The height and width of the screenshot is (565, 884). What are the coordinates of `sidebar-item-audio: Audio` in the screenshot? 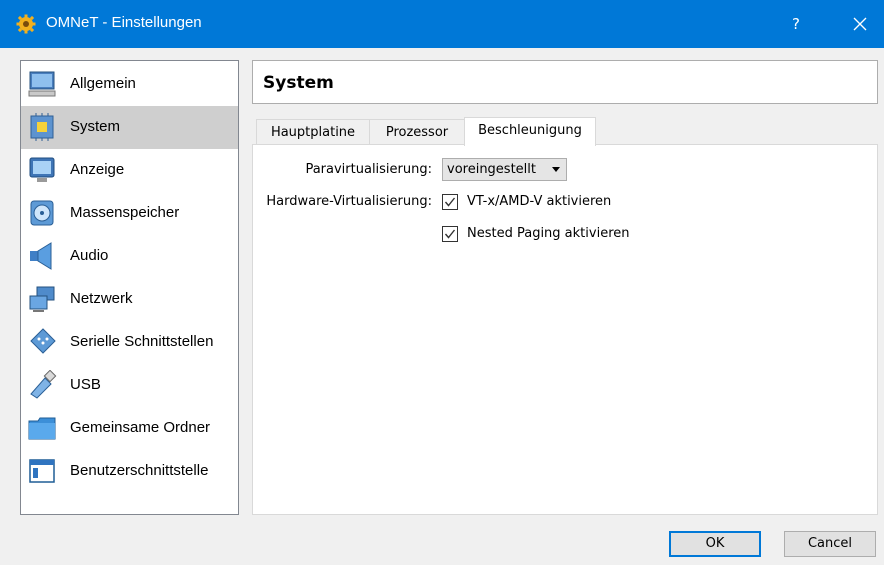 It's located at (129, 256).